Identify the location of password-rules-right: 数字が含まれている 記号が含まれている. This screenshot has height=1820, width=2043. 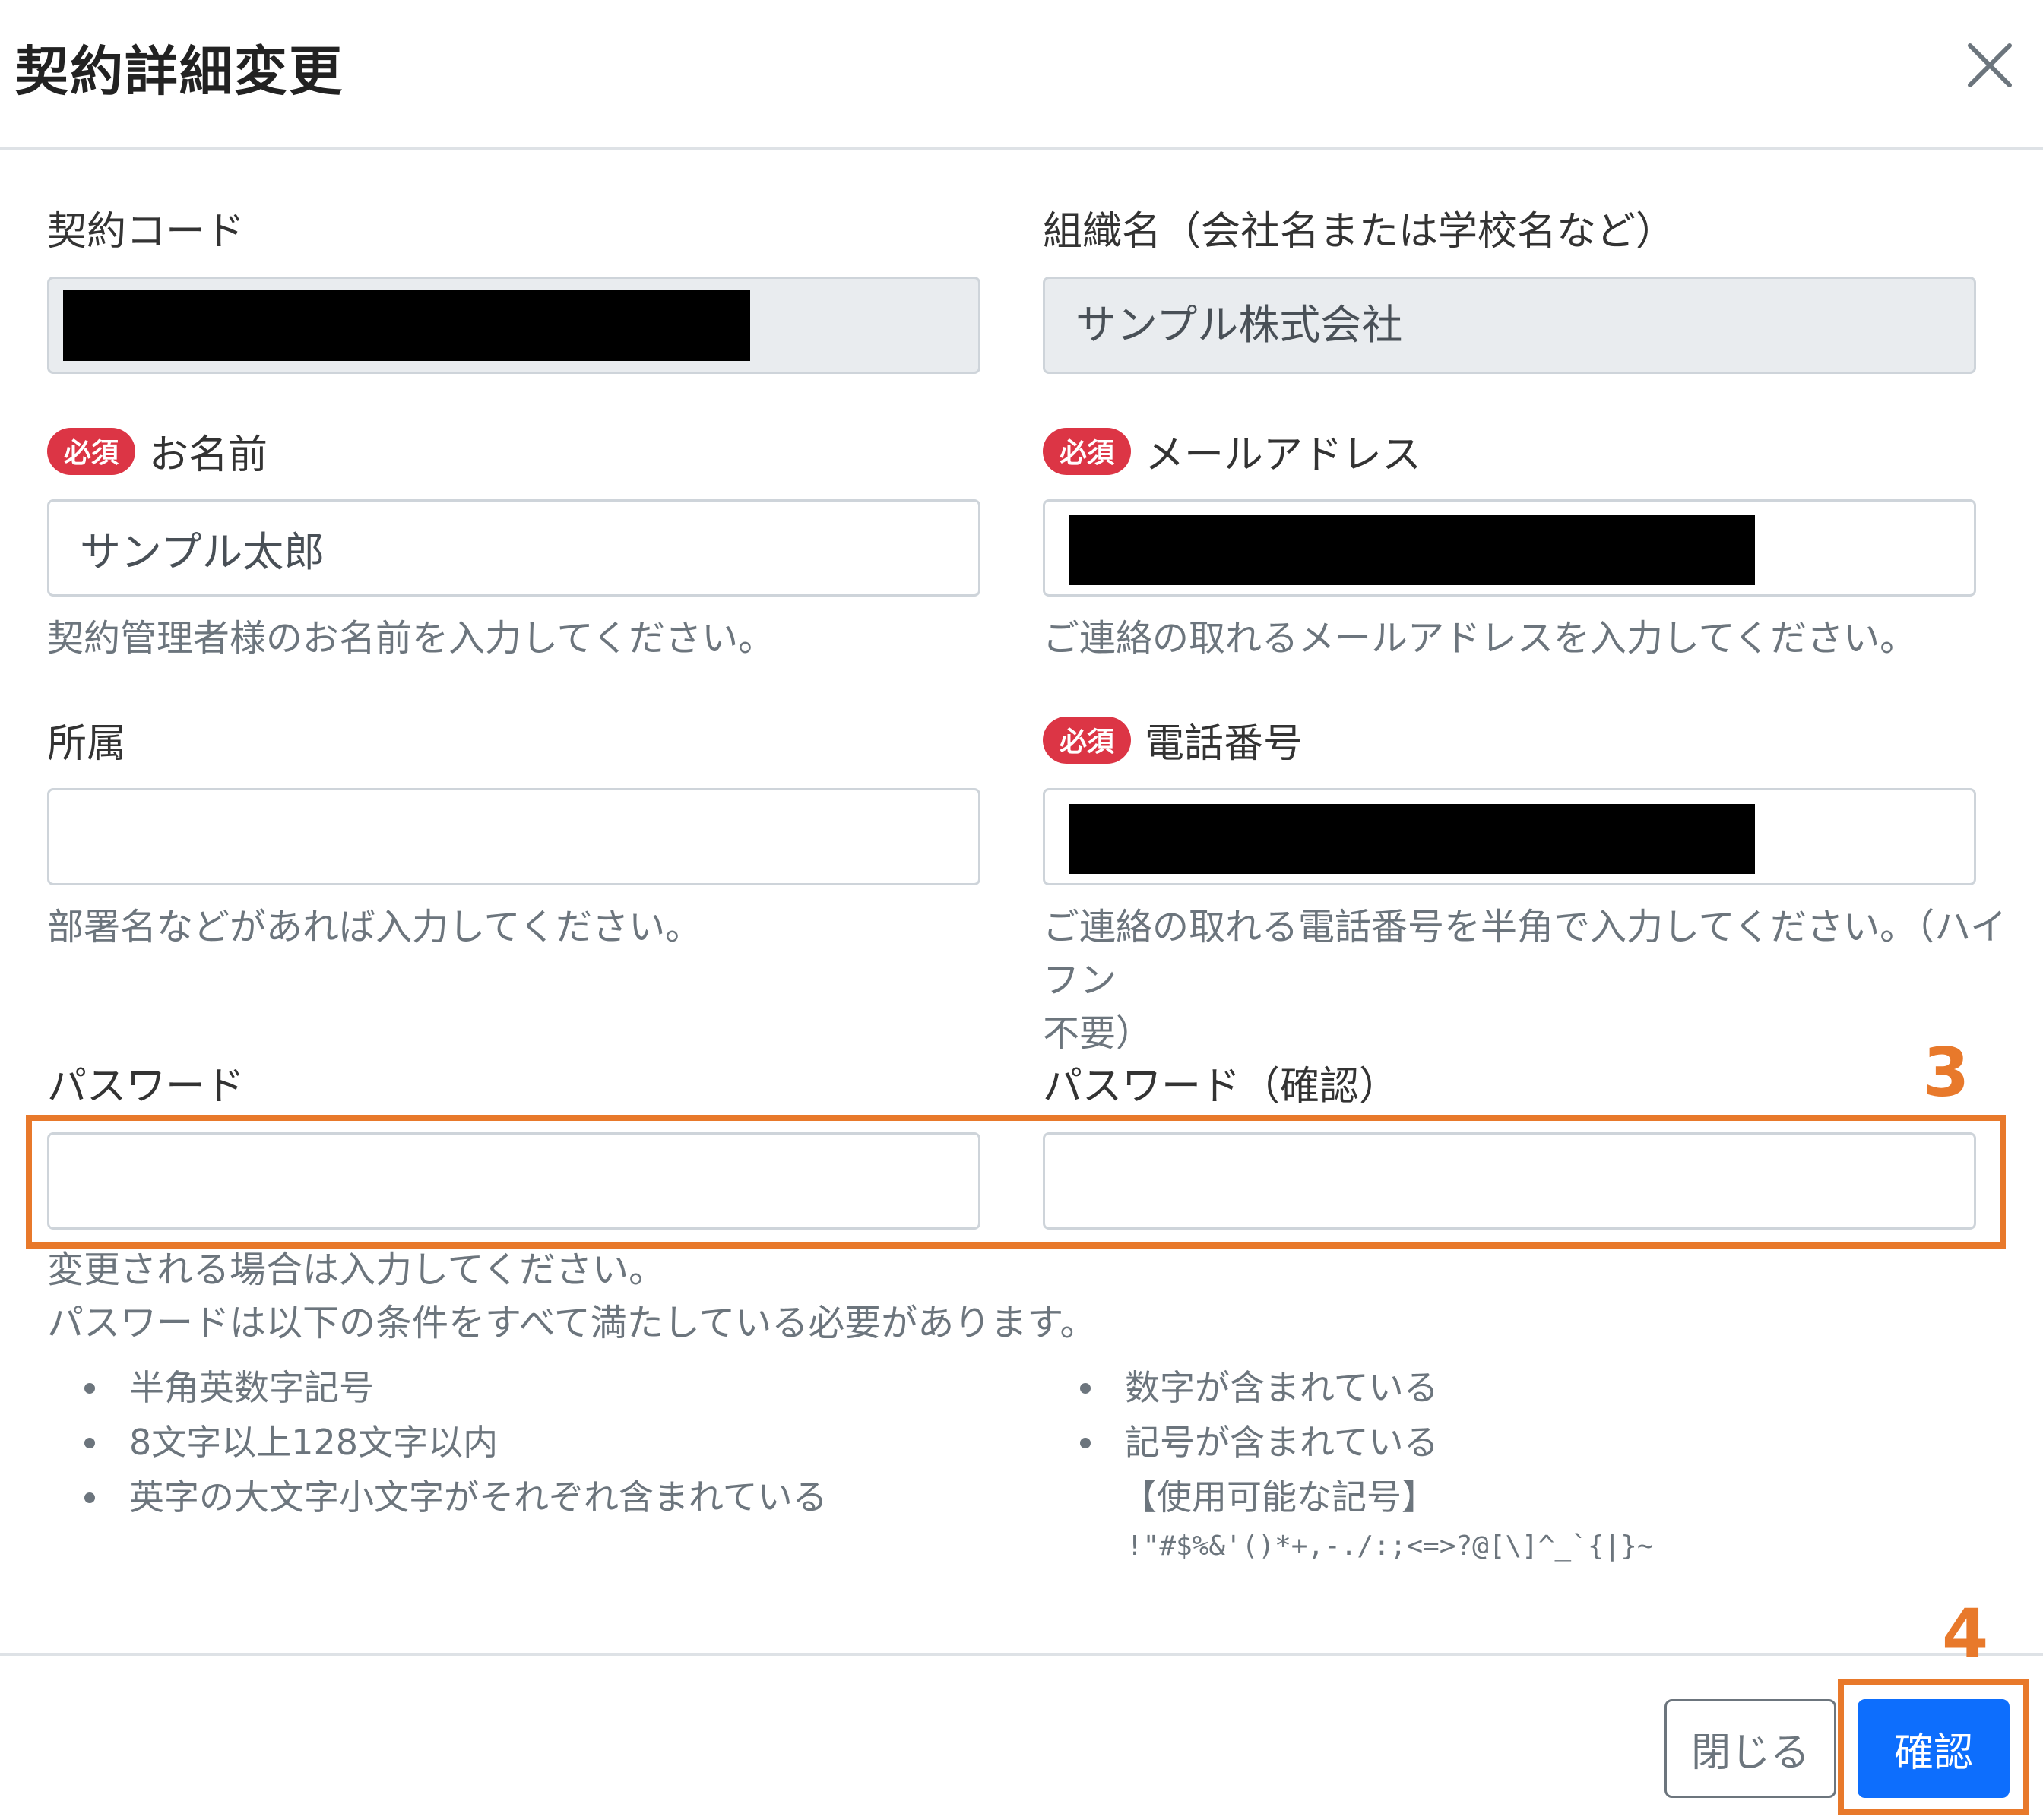
(1241, 1415).